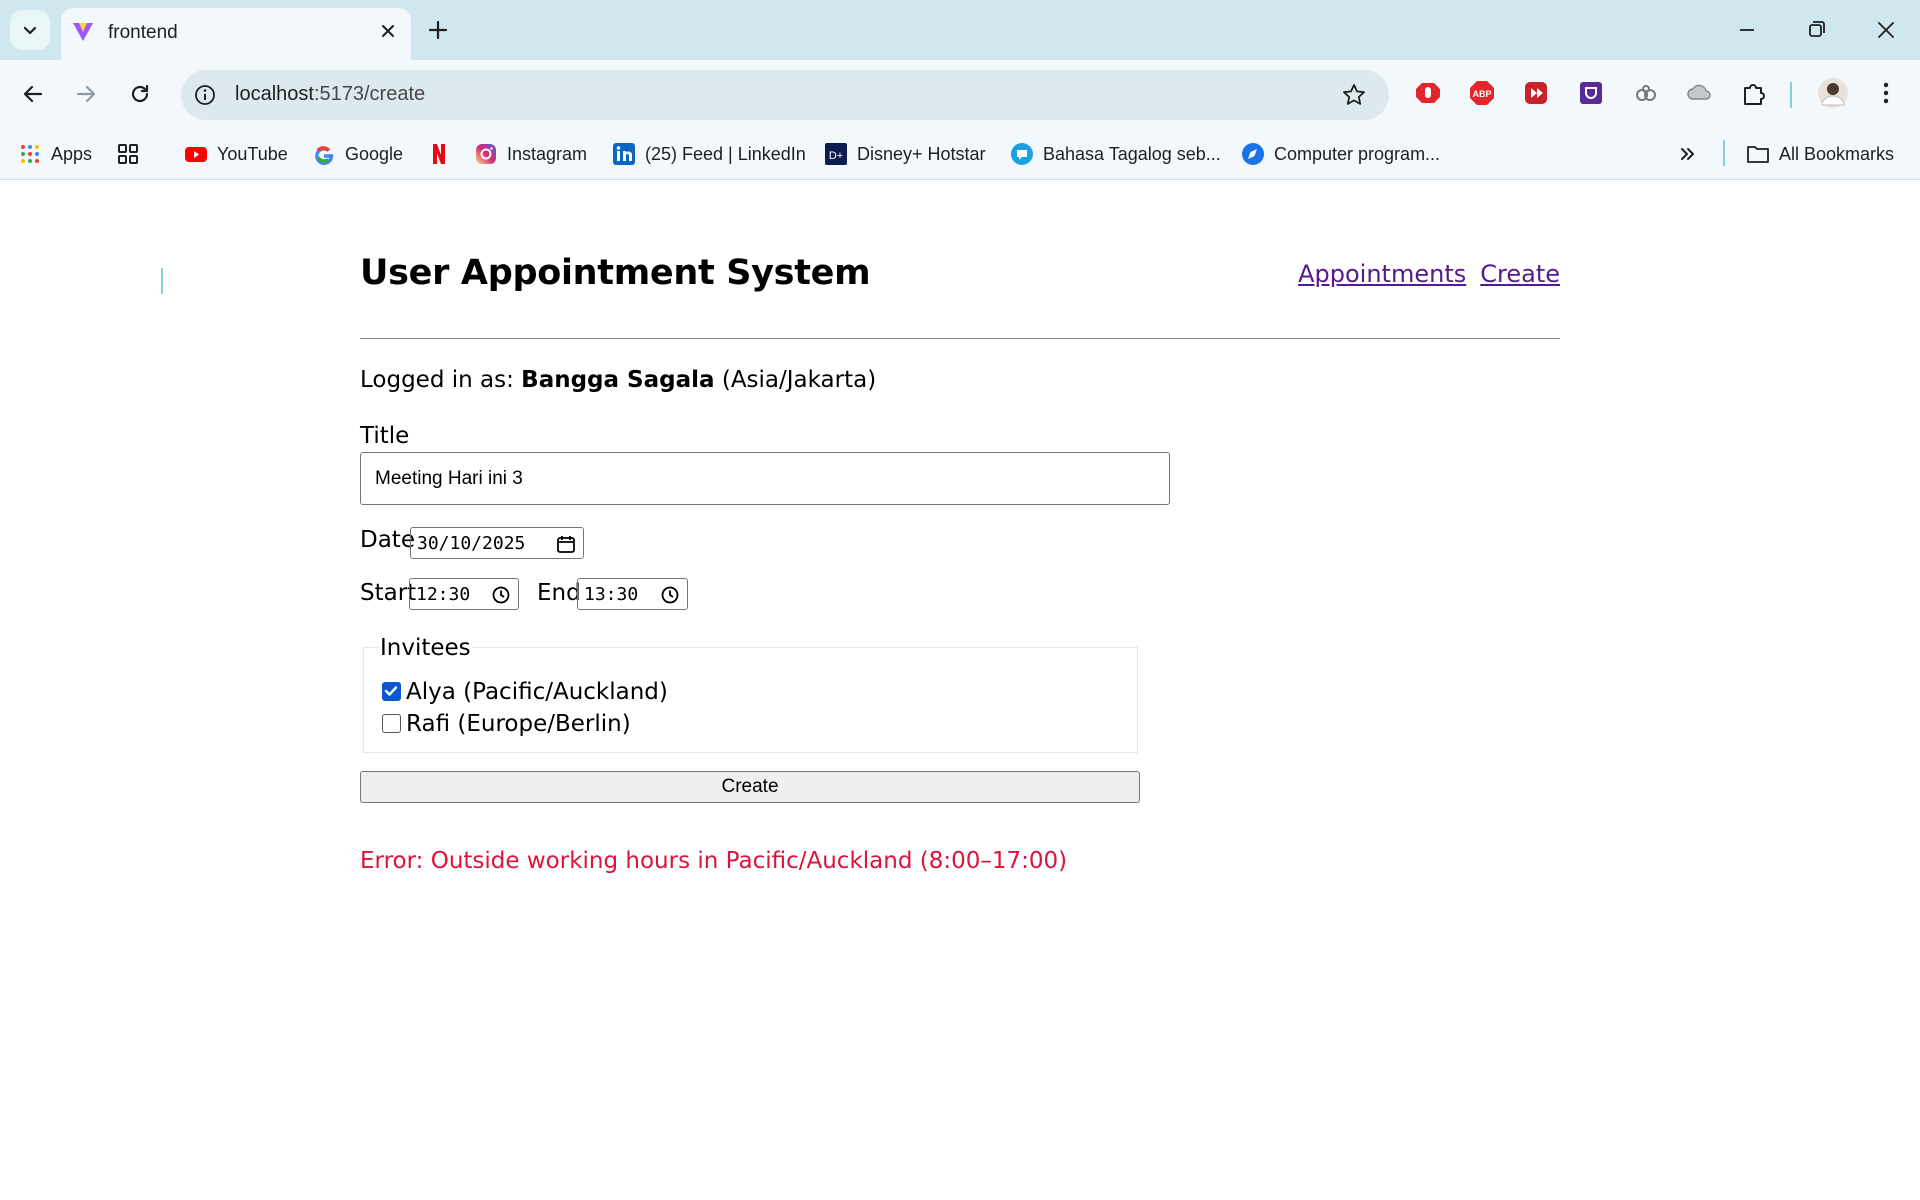 The width and height of the screenshot is (1920, 1200). I want to click on restore-icon, so click(1816, 30).